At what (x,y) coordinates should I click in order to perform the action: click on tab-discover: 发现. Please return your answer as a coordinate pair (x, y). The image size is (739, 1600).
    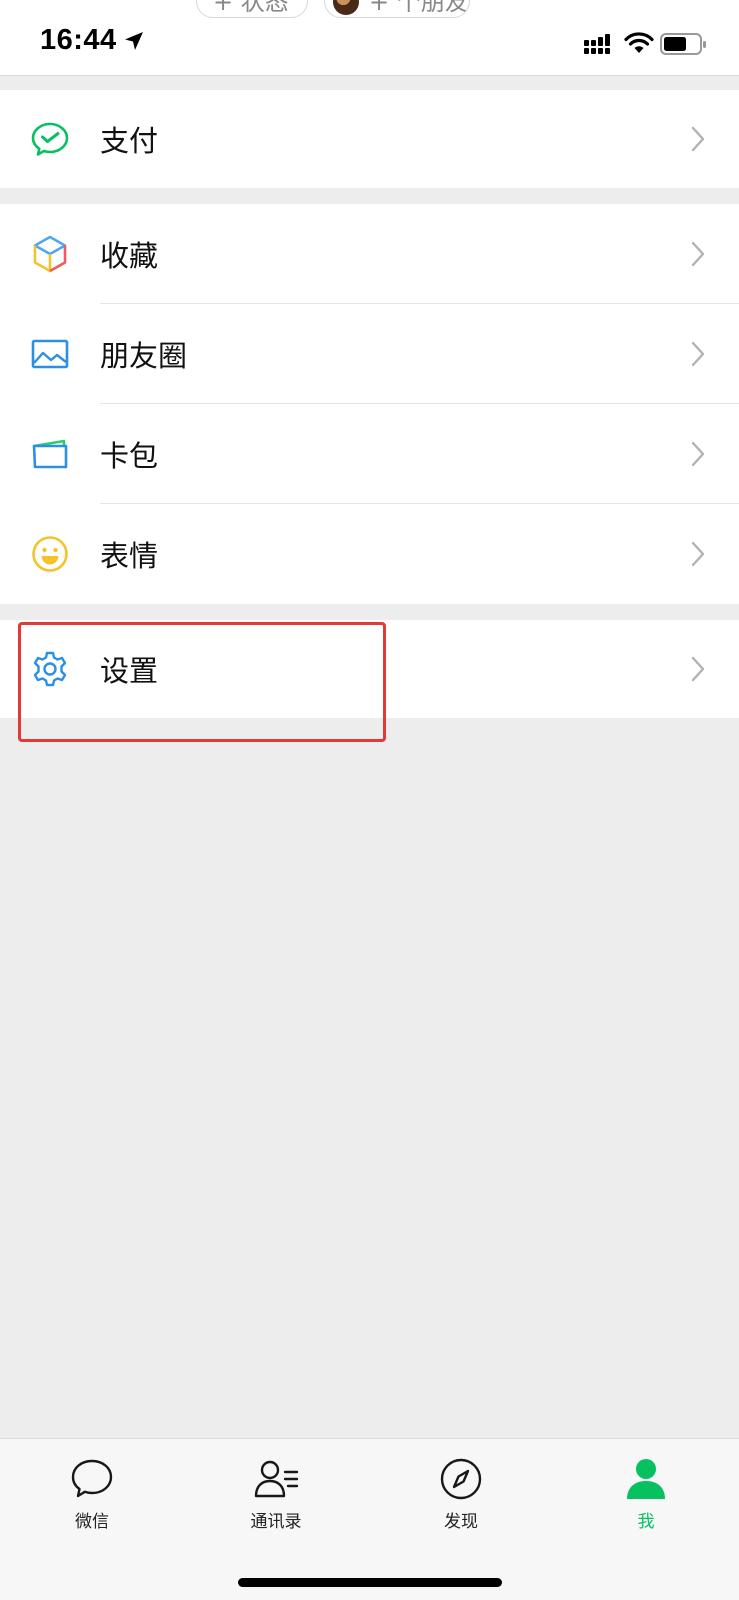
    Looking at the image, I should click on (461, 1502).